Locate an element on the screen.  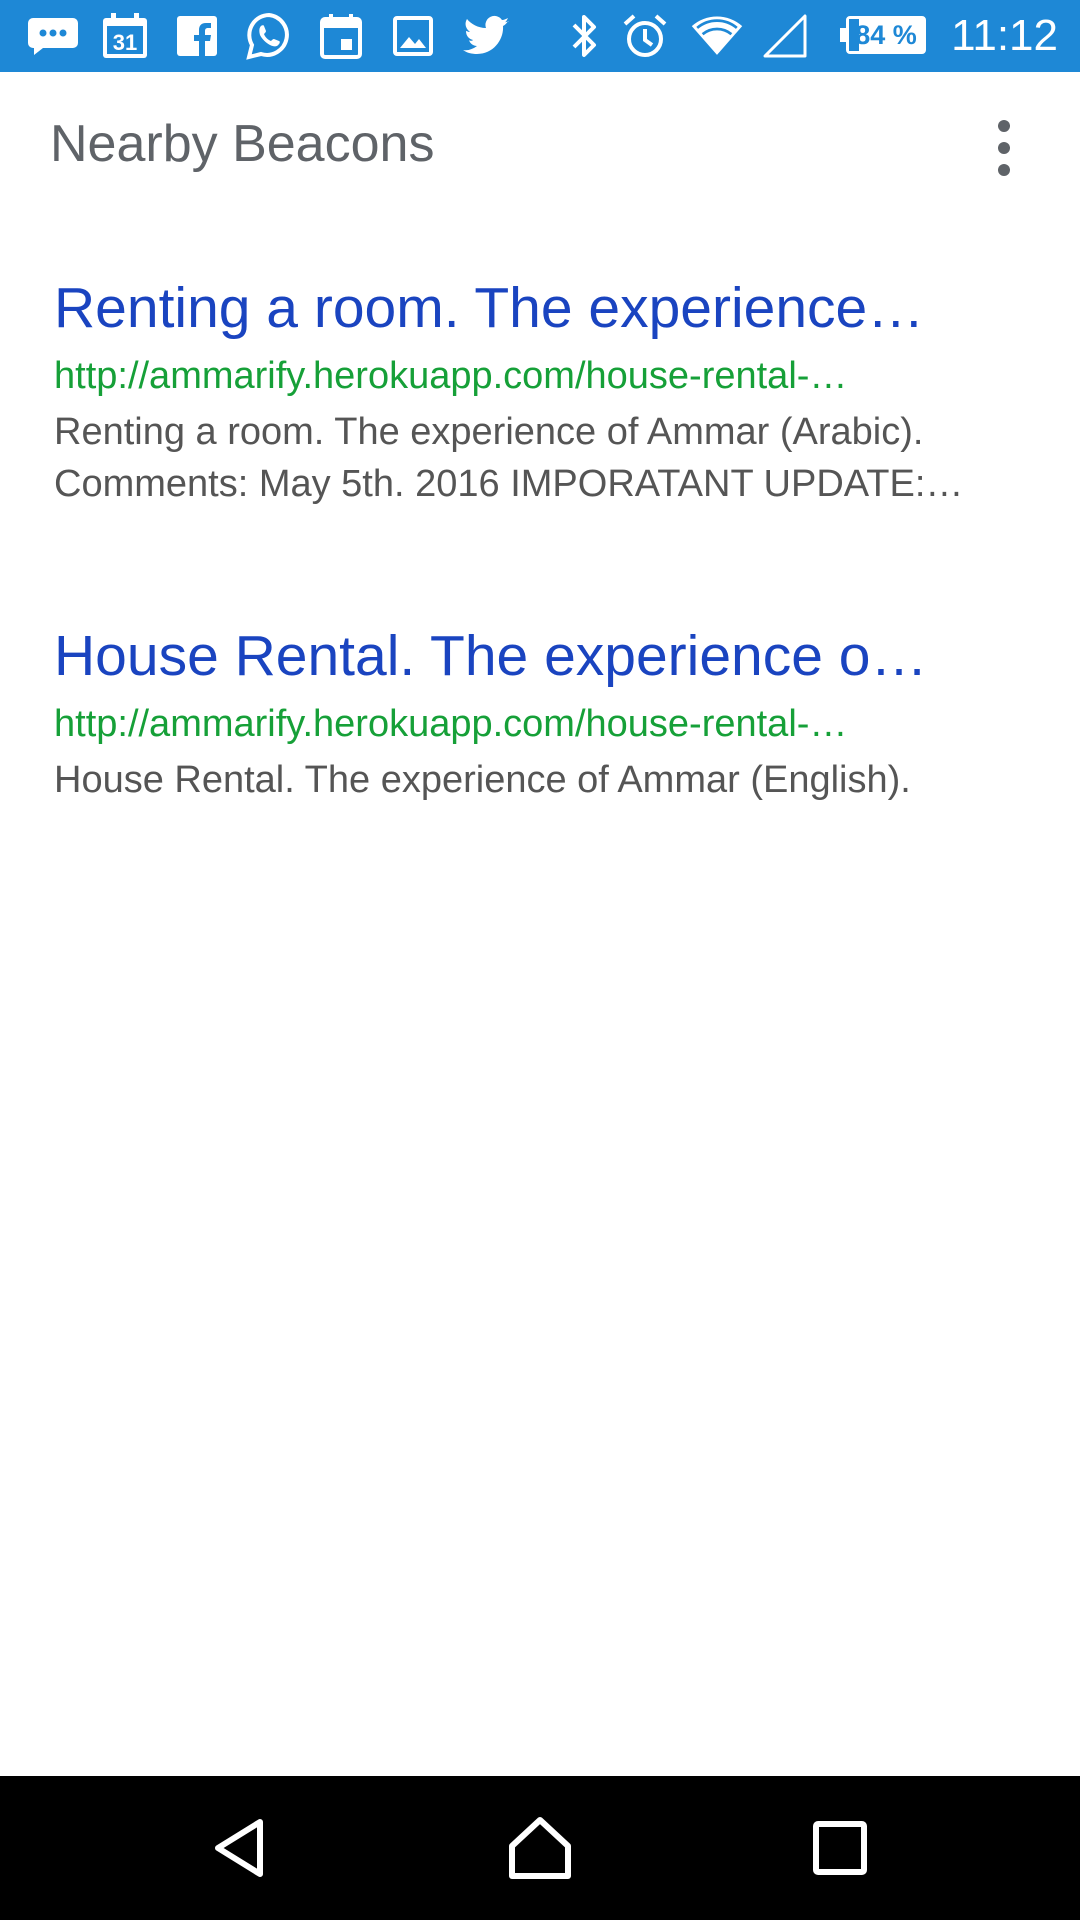
calendar-icon is located at coordinates (341, 36).